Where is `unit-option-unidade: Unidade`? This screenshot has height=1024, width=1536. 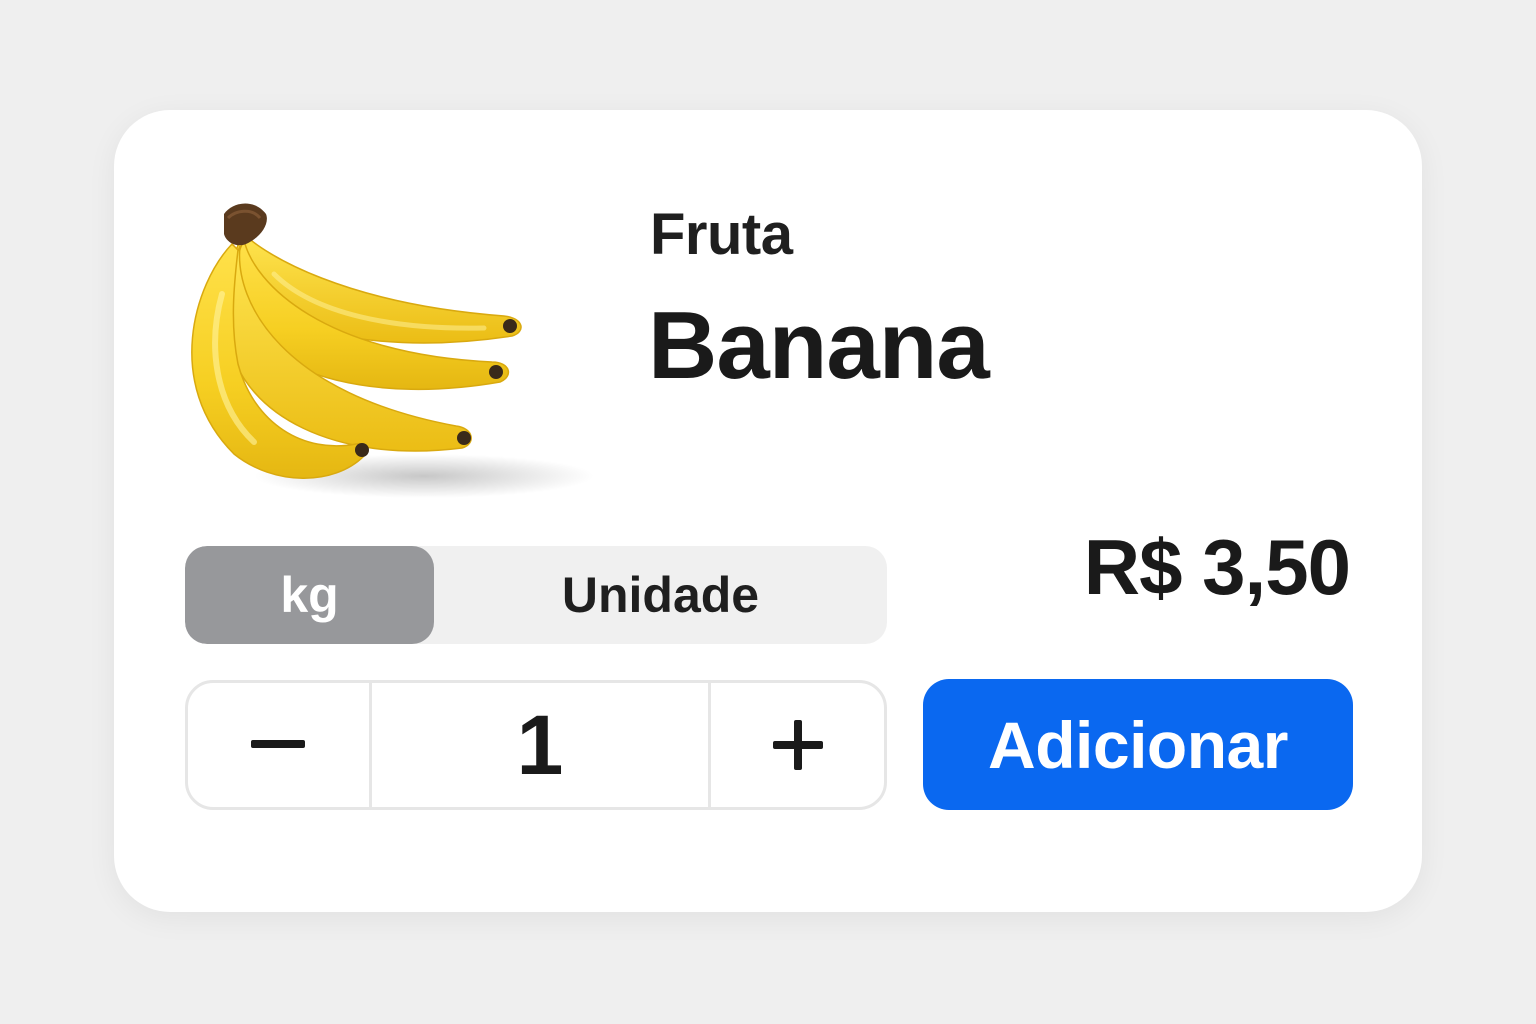 unit-option-unidade: Unidade is located at coordinates (660, 595).